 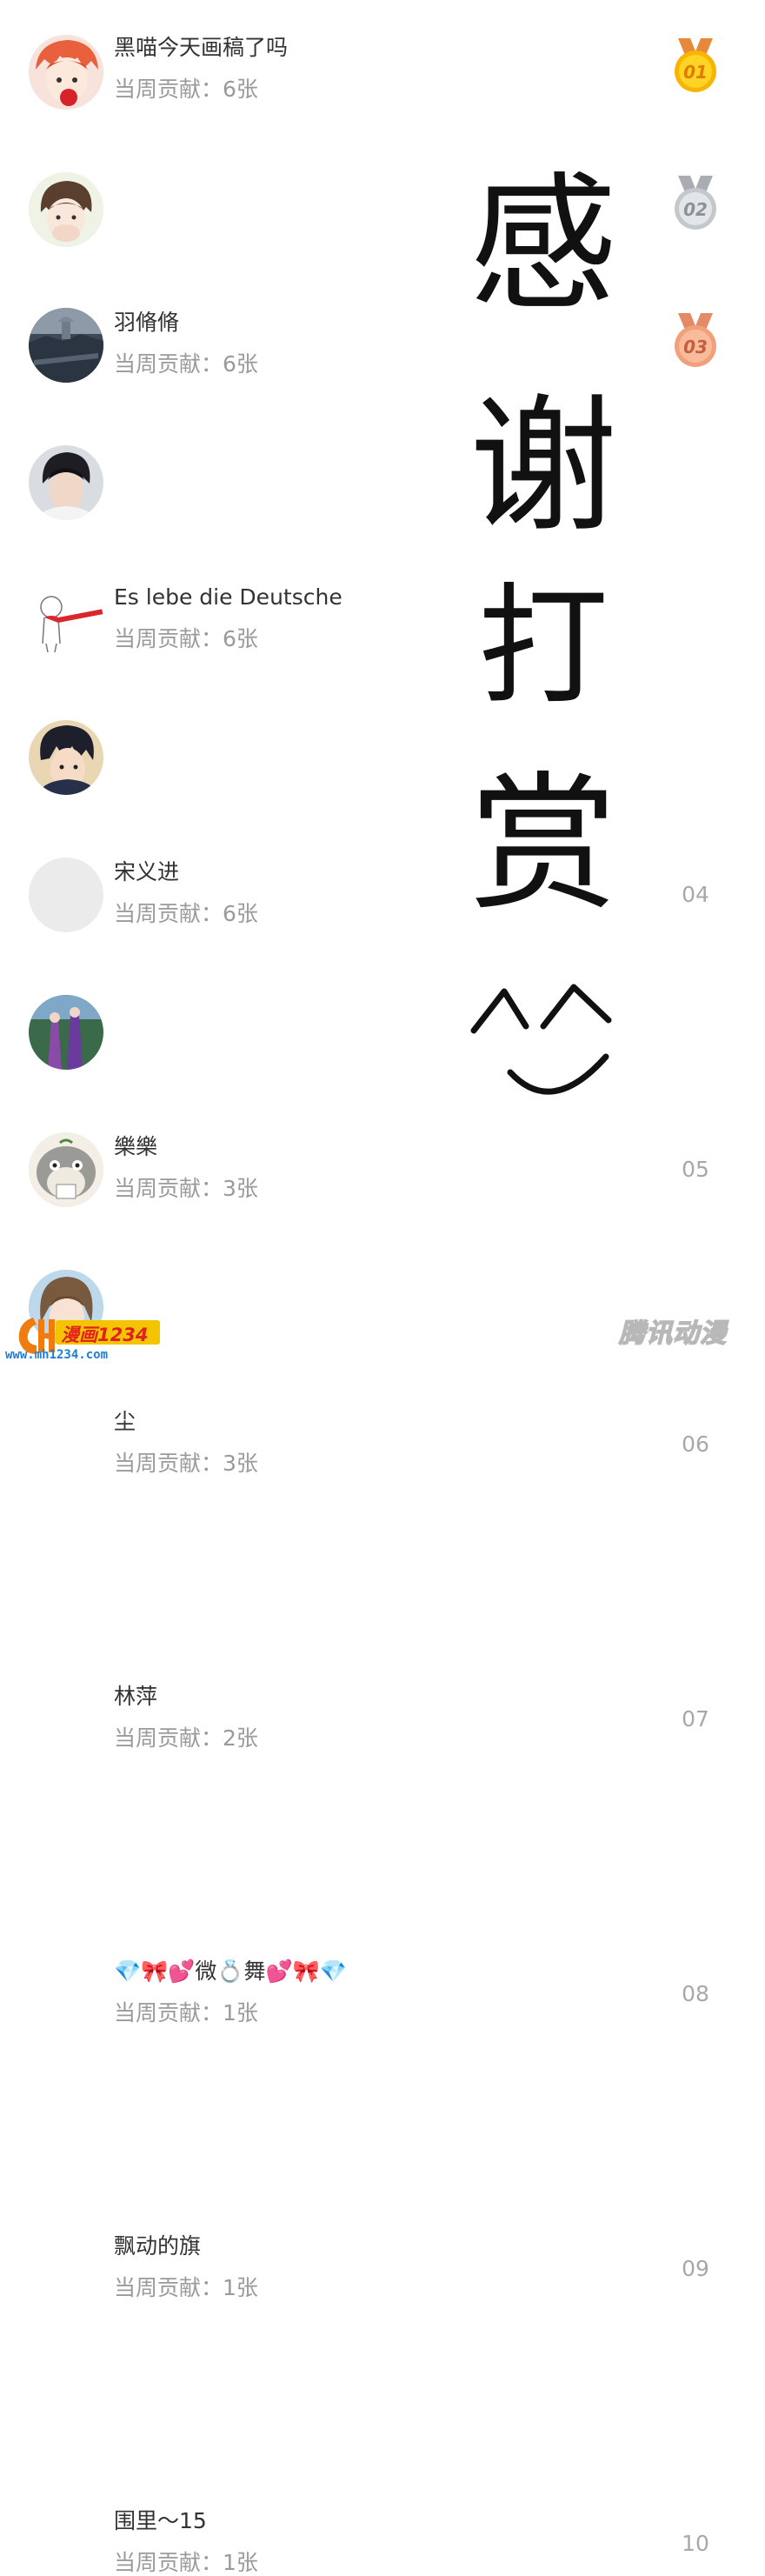 I want to click on contribution-count: 当周贡献：3张, so click(x=186, y=1463).